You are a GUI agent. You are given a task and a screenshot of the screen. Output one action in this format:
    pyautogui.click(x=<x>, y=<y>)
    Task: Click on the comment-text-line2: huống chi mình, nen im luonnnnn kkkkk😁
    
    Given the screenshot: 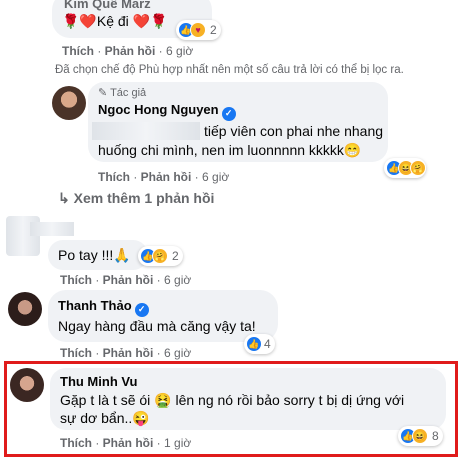 What is the action you would take?
    pyautogui.click(x=230, y=150)
    